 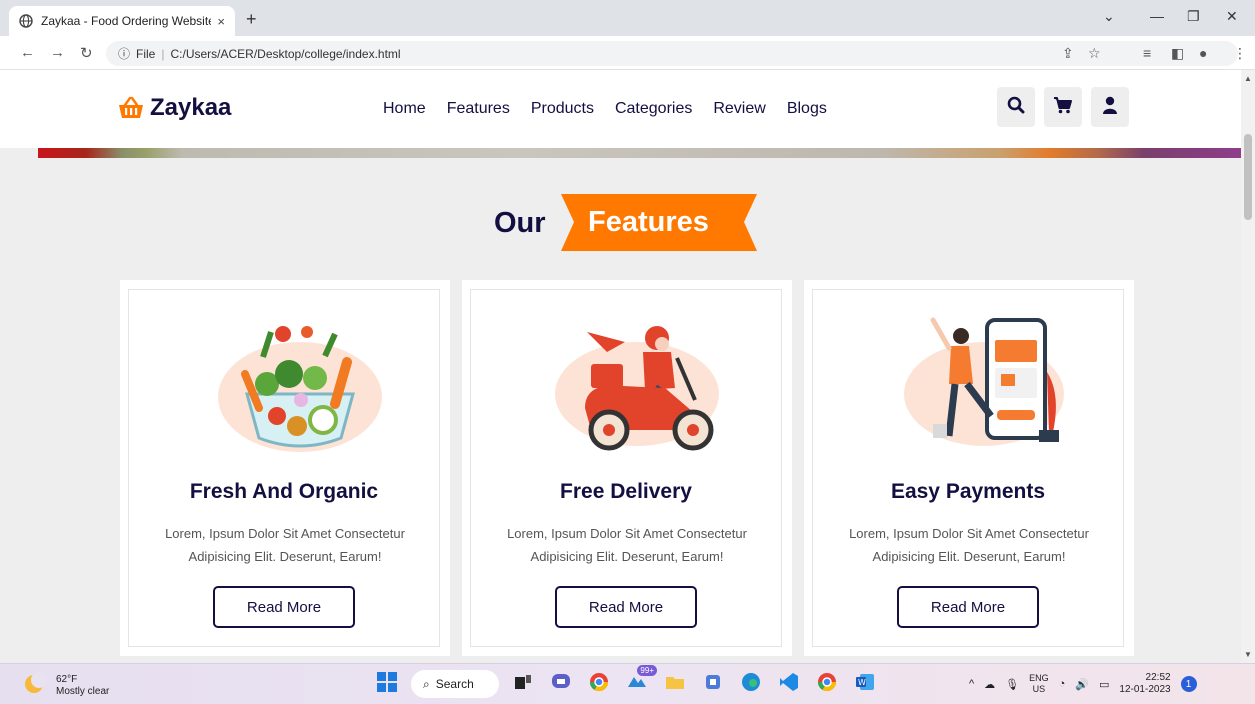 What do you see at coordinates (285, 53) in the screenshot?
I see `address-url: C:/Users/ACER/Desktop/college/index.html` at bounding box center [285, 53].